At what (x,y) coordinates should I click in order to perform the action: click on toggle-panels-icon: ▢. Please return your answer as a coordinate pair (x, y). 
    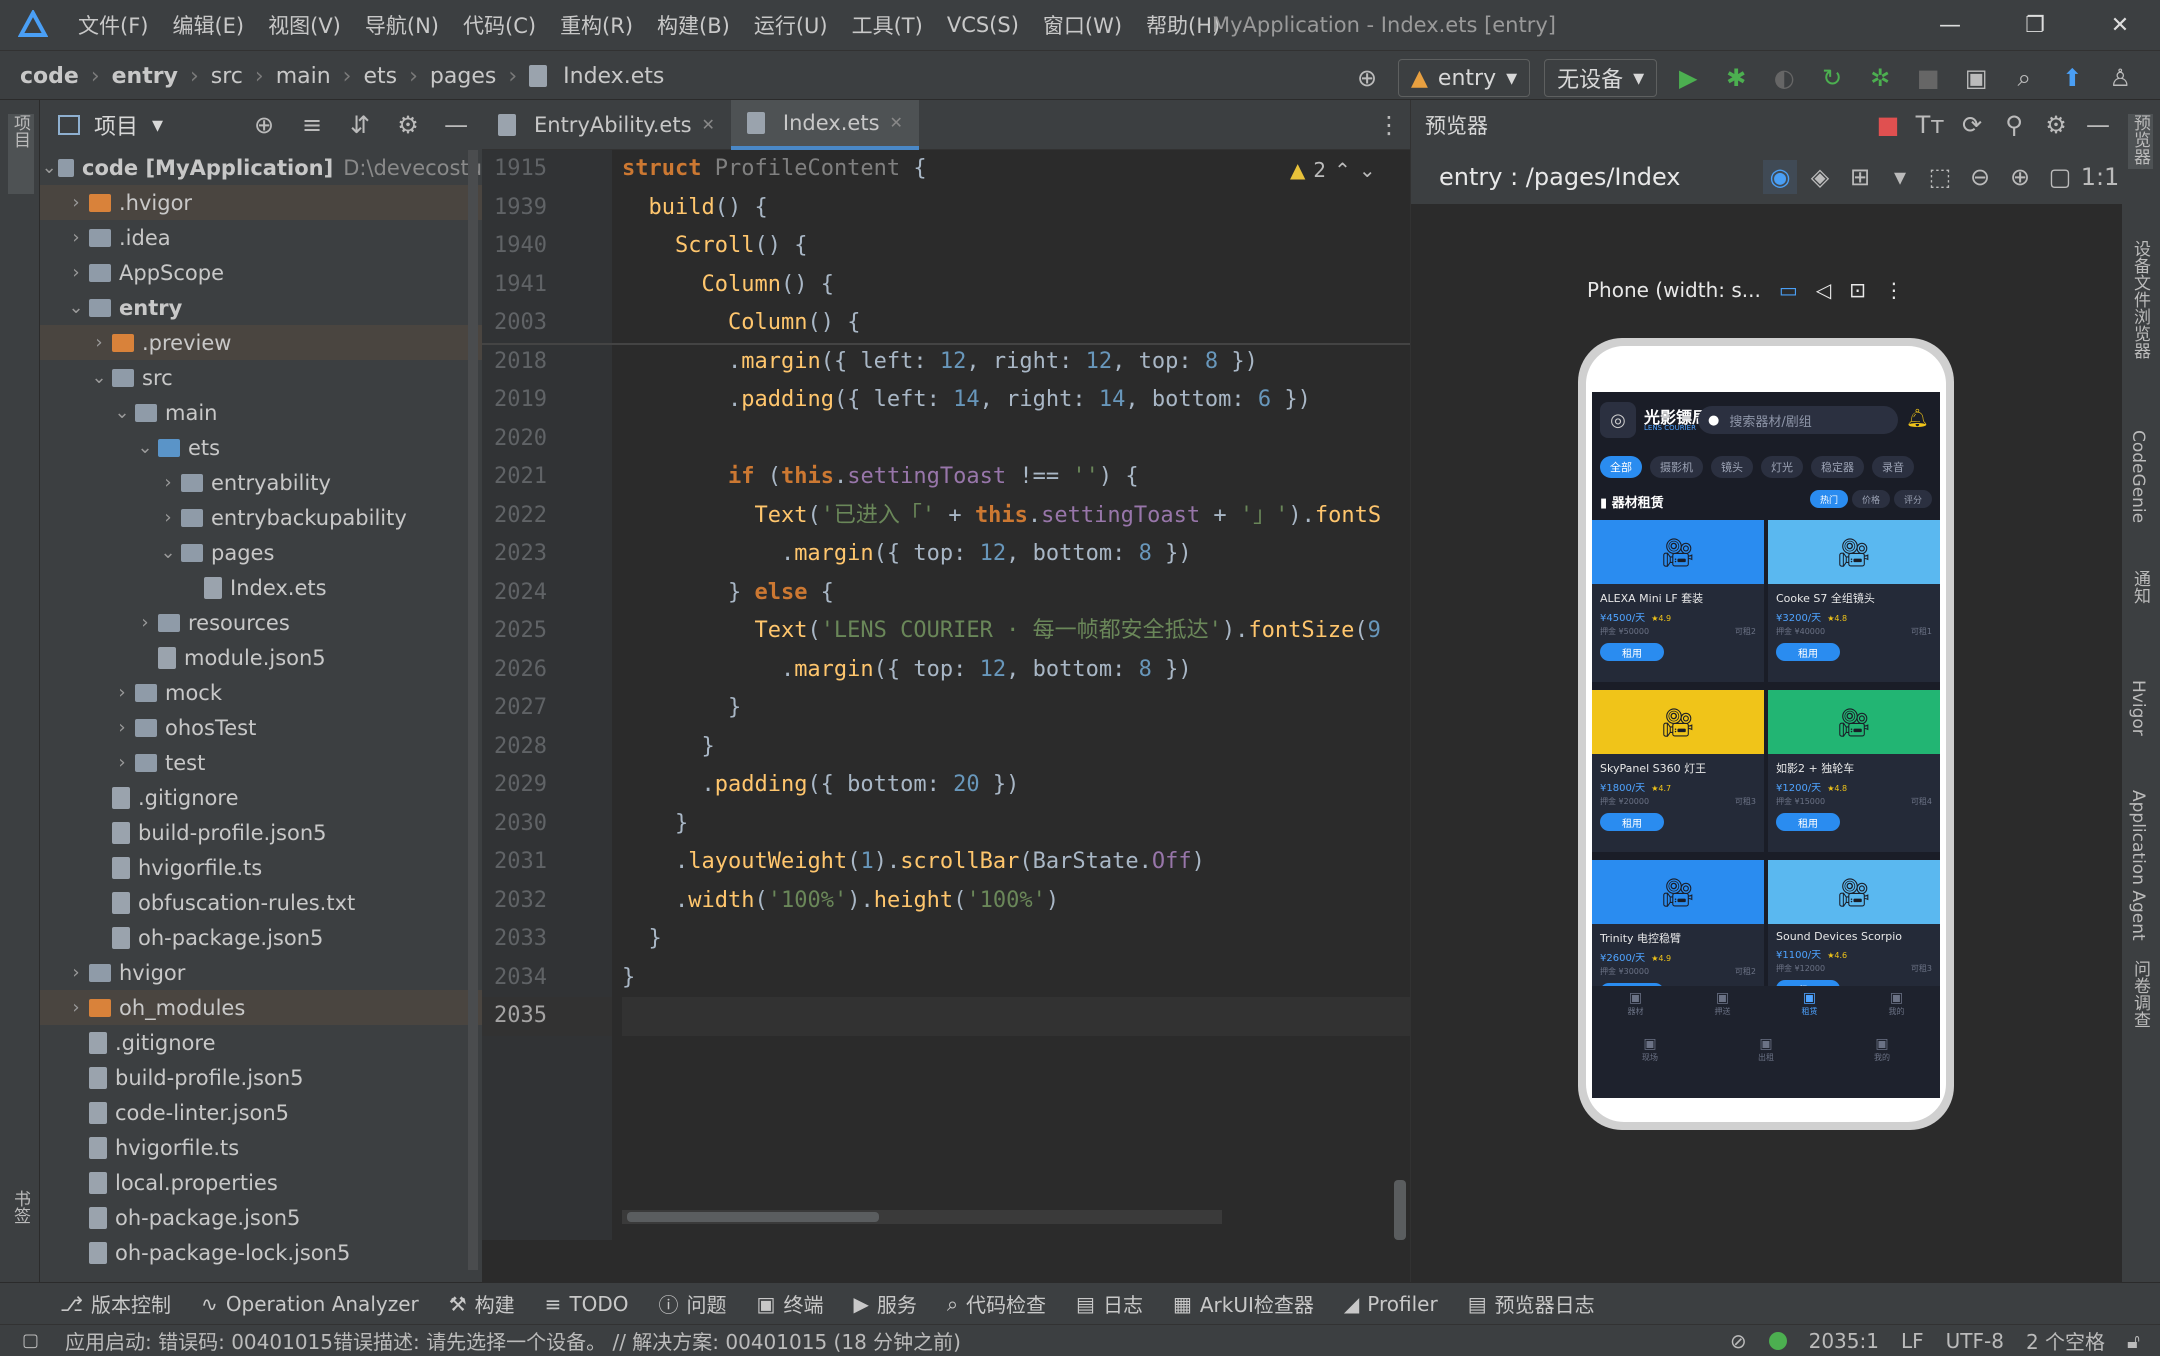
    Looking at the image, I should click on (30, 1340).